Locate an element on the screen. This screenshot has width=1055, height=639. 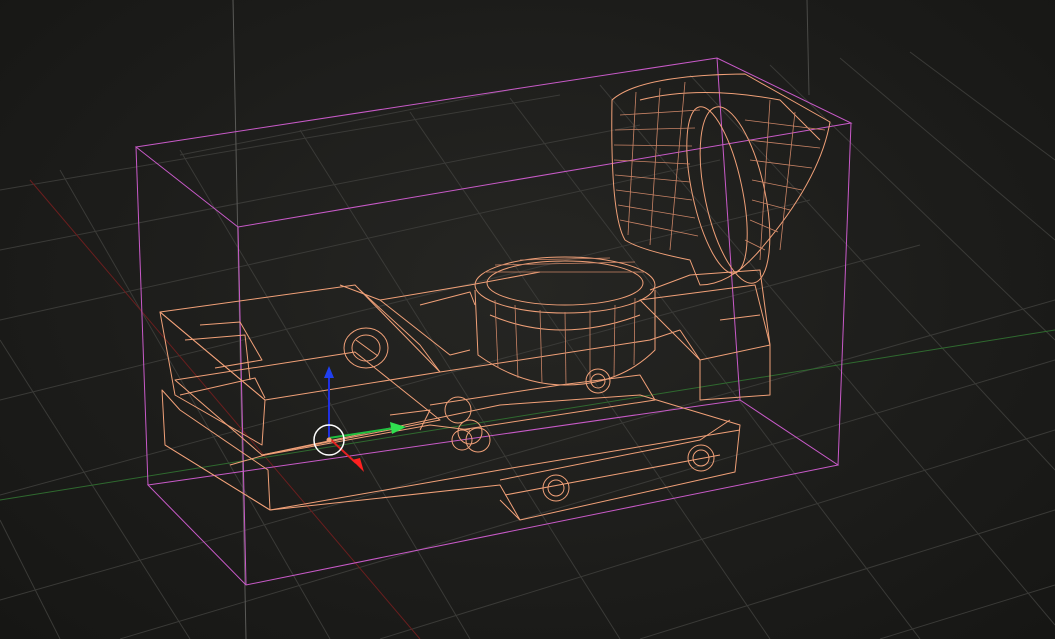
gizmo-x-handle is located at coordinates (342, 450).